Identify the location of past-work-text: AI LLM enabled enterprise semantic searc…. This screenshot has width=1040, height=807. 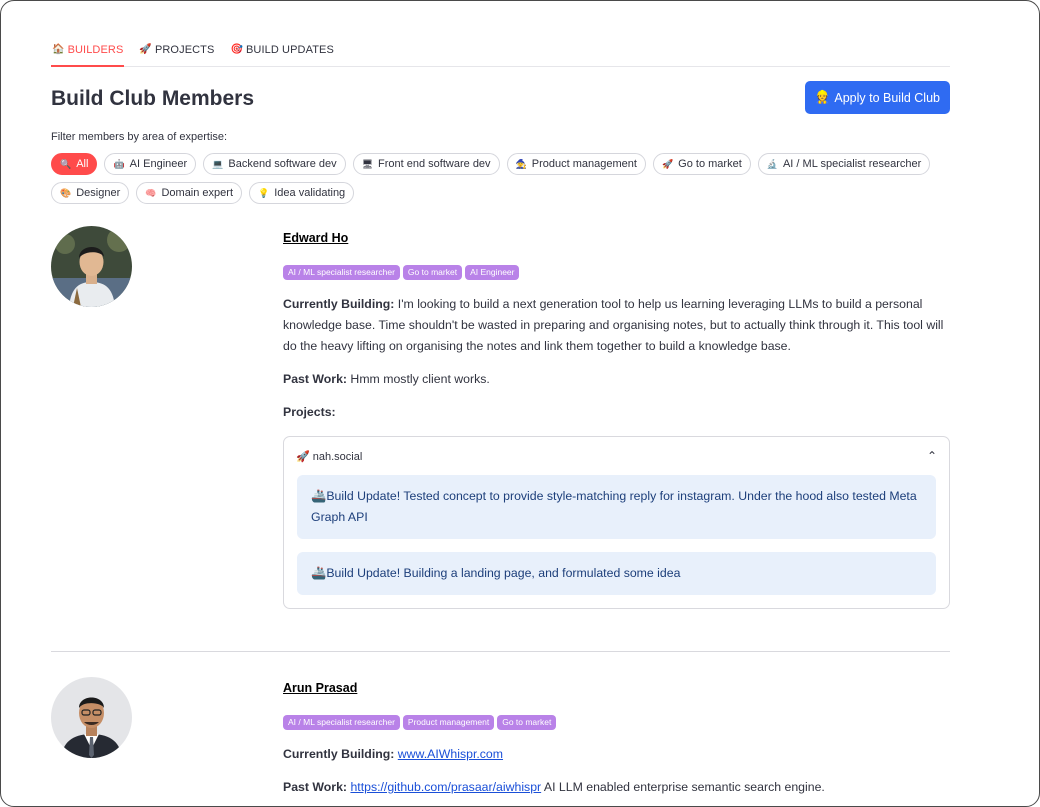
(683, 787).